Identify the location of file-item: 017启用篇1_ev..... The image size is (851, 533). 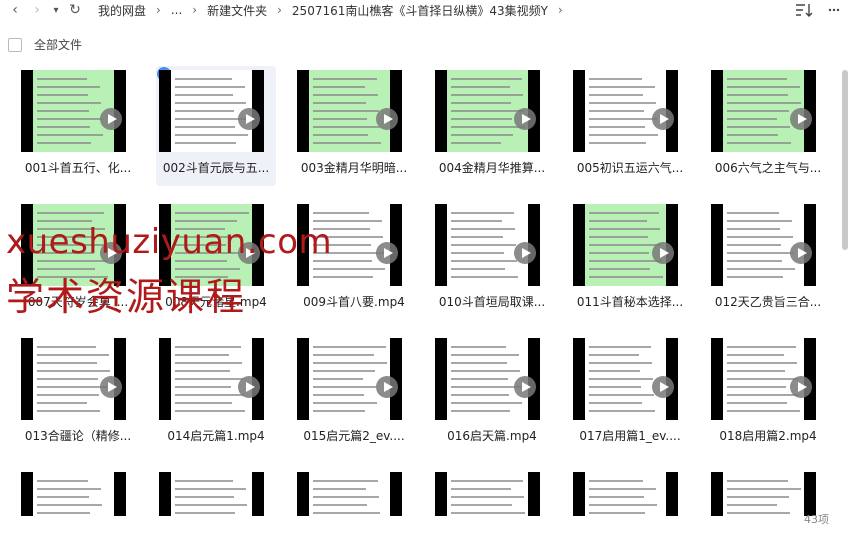
(630, 394).